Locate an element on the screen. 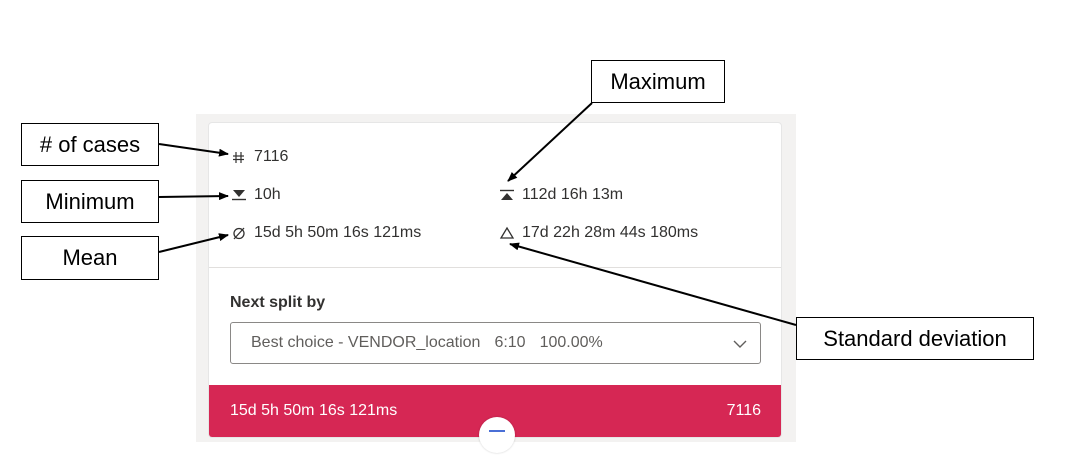 The height and width of the screenshot is (468, 1070). arrow-maximum is located at coordinates (550, 142).